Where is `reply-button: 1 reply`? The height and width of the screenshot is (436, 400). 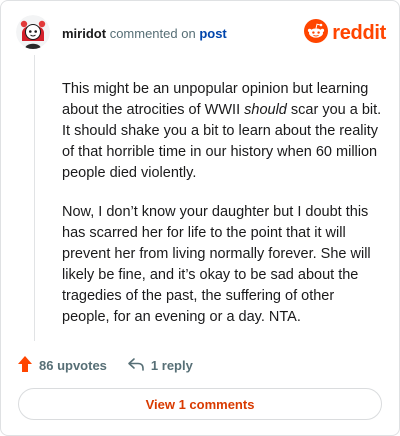
reply-button: 1 reply is located at coordinates (160, 365).